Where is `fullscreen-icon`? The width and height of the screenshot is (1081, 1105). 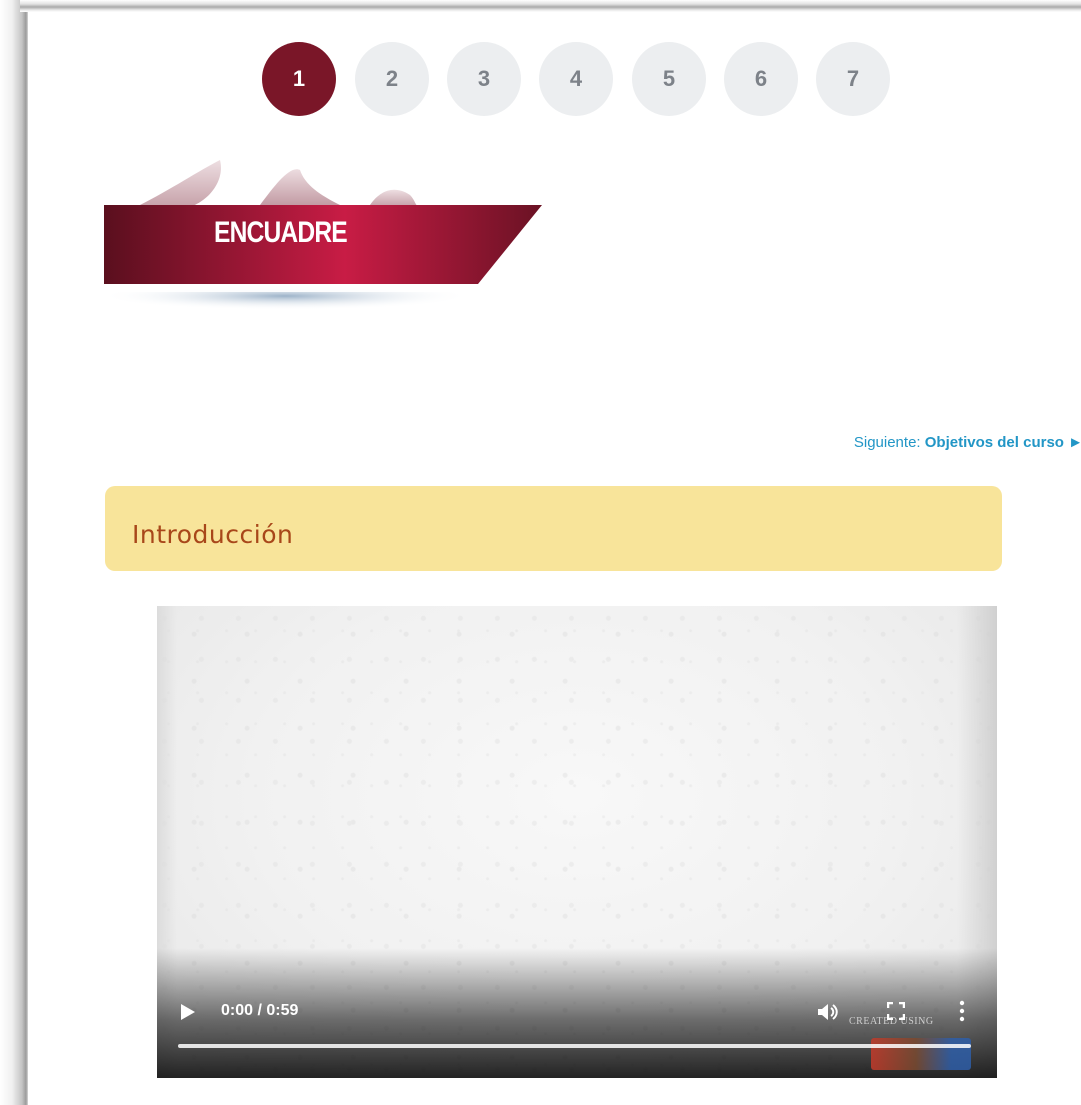 fullscreen-icon is located at coordinates (896, 1011).